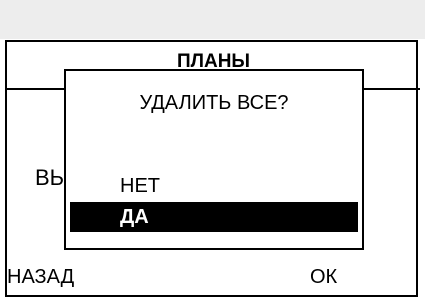 The width and height of the screenshot is (425, 304). What do you see at coordinates (212, 19) in the screenshot?
I see `top-bar` at bounding box center [212, 19].